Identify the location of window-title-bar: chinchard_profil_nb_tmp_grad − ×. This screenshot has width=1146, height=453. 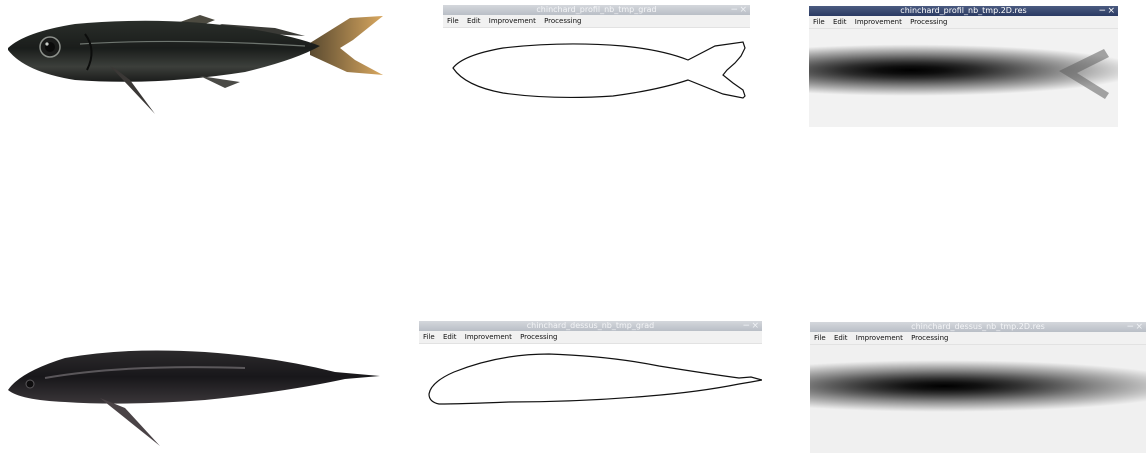
(596, 10).